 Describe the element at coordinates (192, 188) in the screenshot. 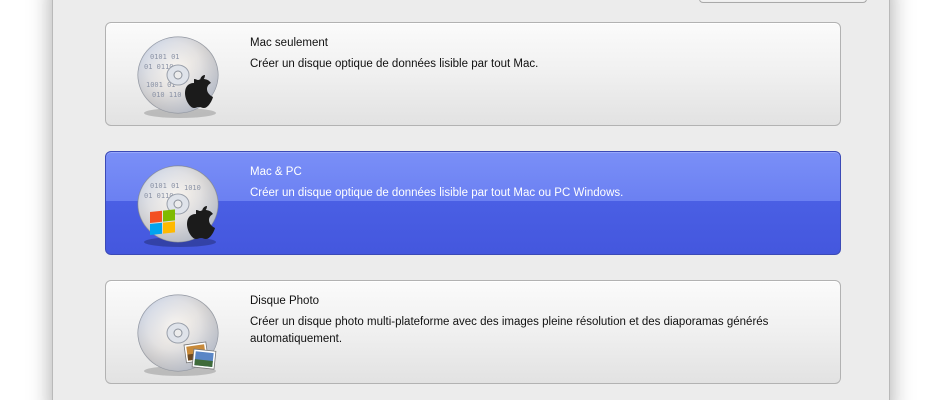

I see `svg-text: 1010` at that location.